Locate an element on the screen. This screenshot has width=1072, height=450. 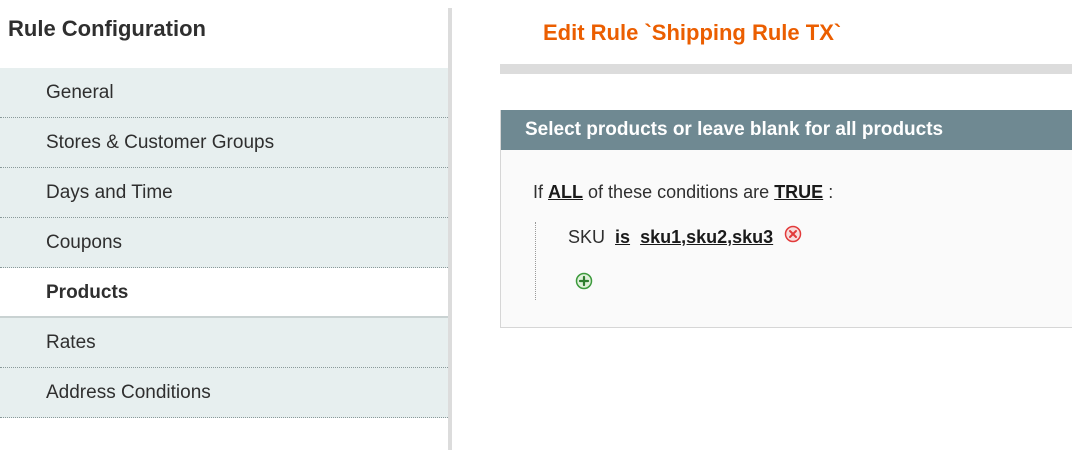
page-title: Edit Rule `Shipping Rule TX` is located at coordinates (692, 32).